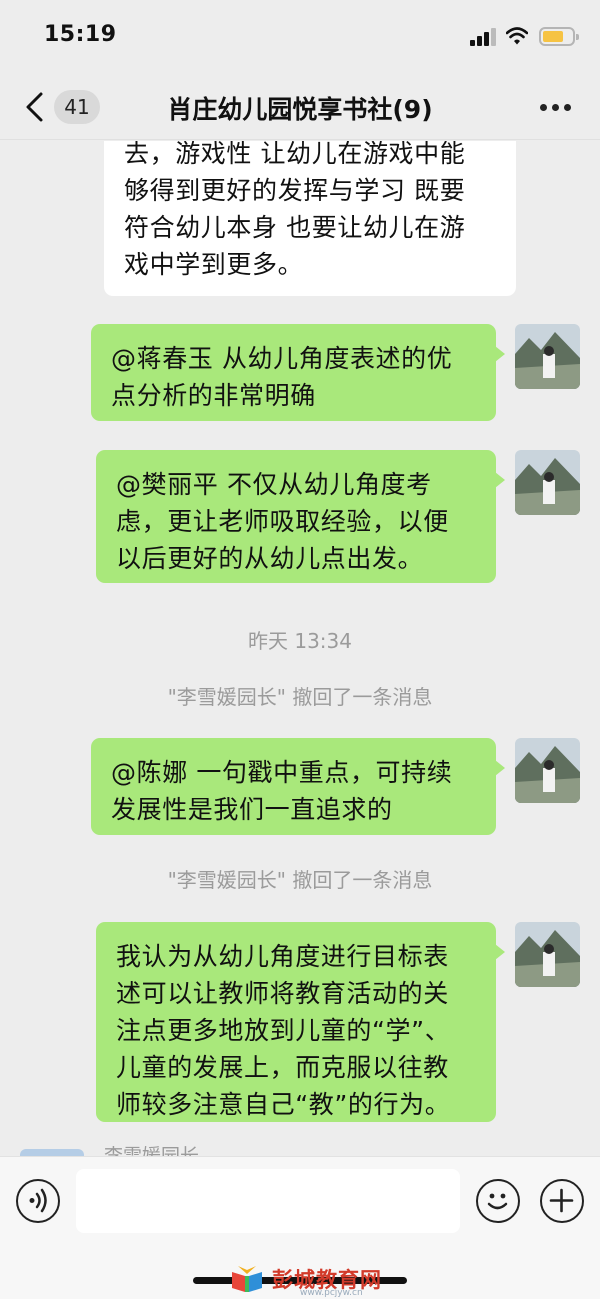  I want to click on voice-icon, so click(38, 1200).